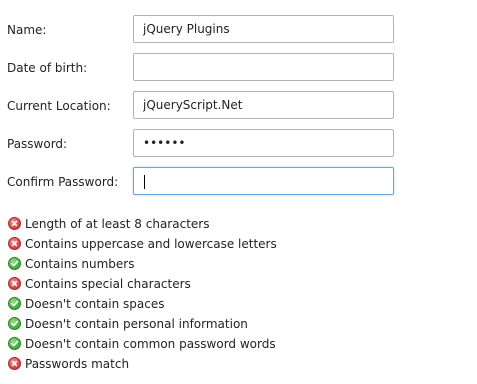 The height and width of the screenshot is (384, 477). I want to click on name-label: Name:, so click(27, 30).